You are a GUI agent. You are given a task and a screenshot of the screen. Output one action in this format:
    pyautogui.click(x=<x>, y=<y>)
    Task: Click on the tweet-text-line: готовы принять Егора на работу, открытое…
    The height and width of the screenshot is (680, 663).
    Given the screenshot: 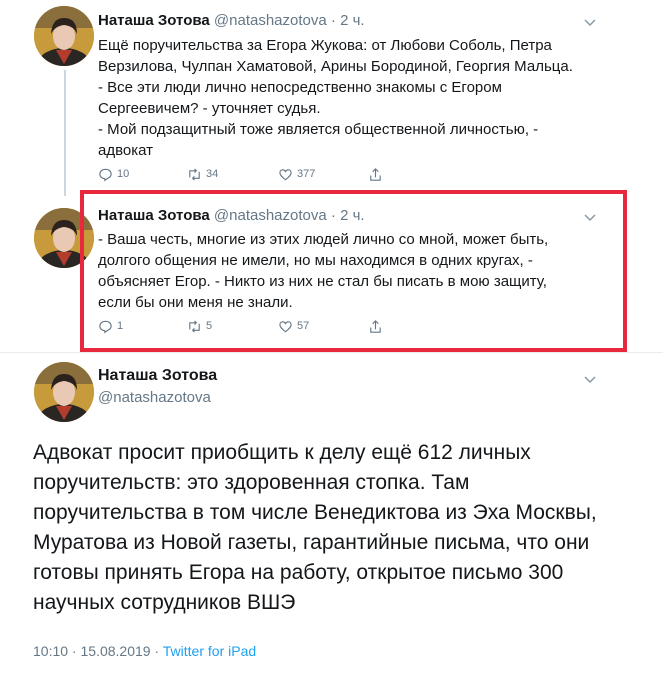 What is the action you would take?
    pyautogui.click(x=298, y=572)
    